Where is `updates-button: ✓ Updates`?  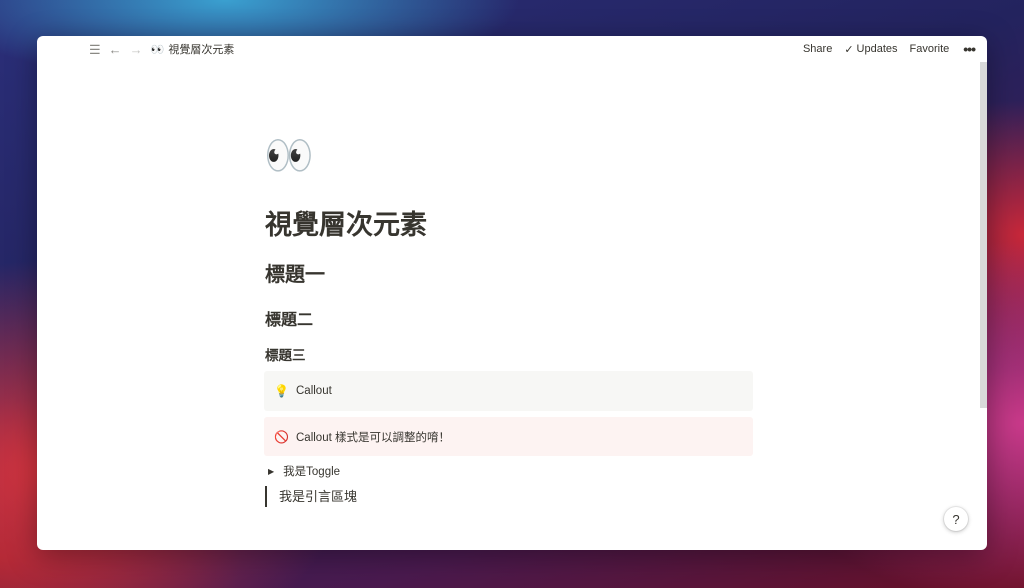 updates-button: ✓ Updates is located at coordinates (870, 49).